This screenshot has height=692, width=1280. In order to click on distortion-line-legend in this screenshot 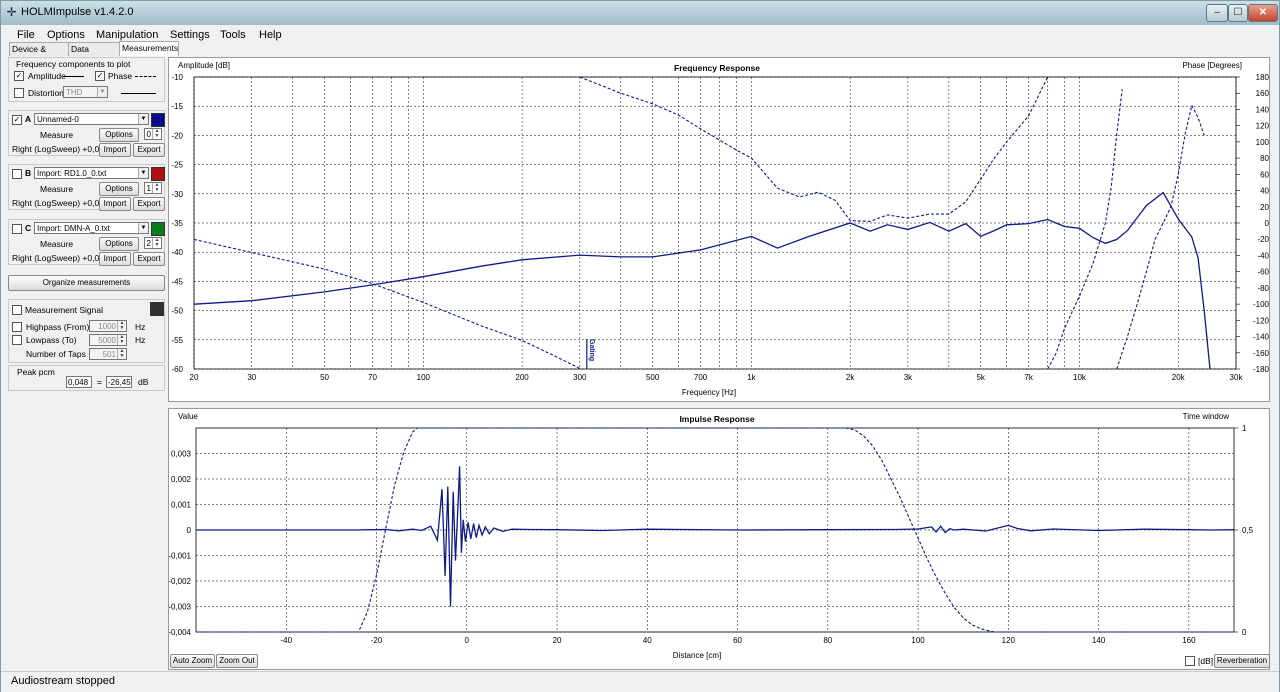, I will do `click(138, 93)`.